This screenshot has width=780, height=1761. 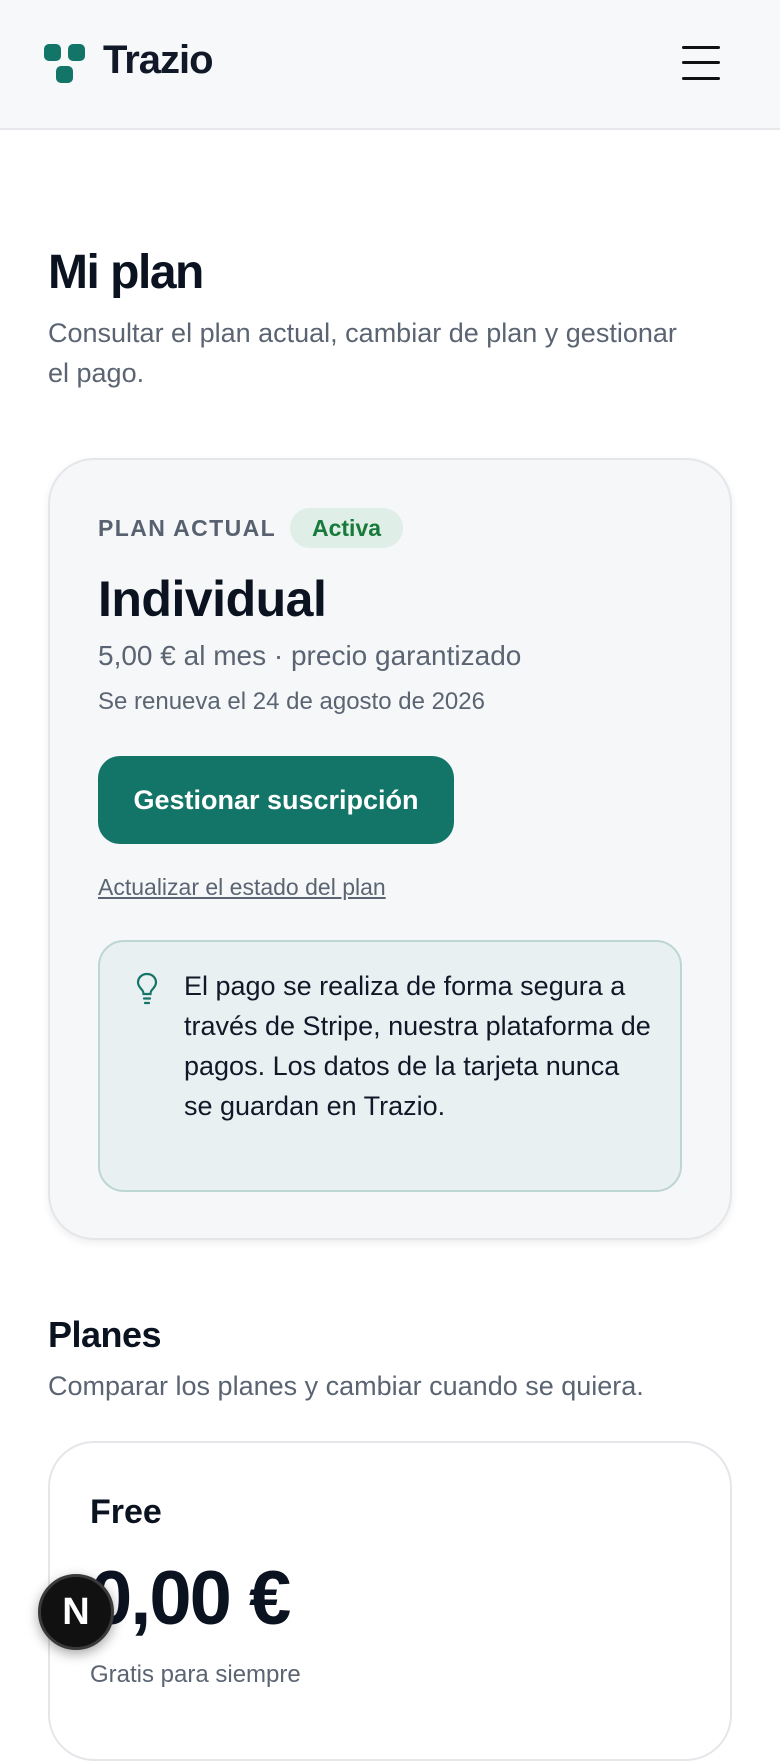 What do you see at coordinates (701, 63) in the screenshot?
I see `hamburger-menu-icon` at bounding box center [701, 63].